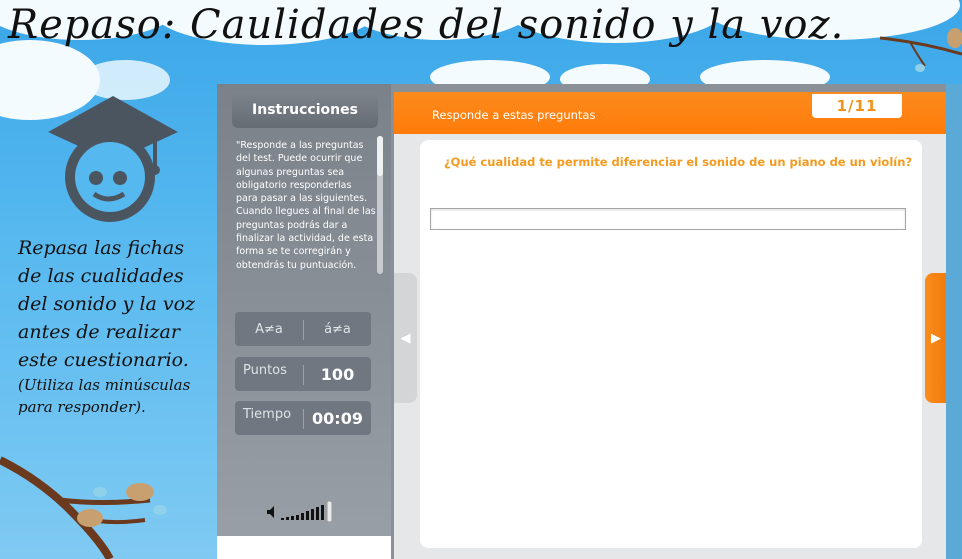 The height and width of the screenshot is (559, 962). Describe the element at coordinates (303, 374) in the screenshot. I see `points-display: Puntos 100` at that location.